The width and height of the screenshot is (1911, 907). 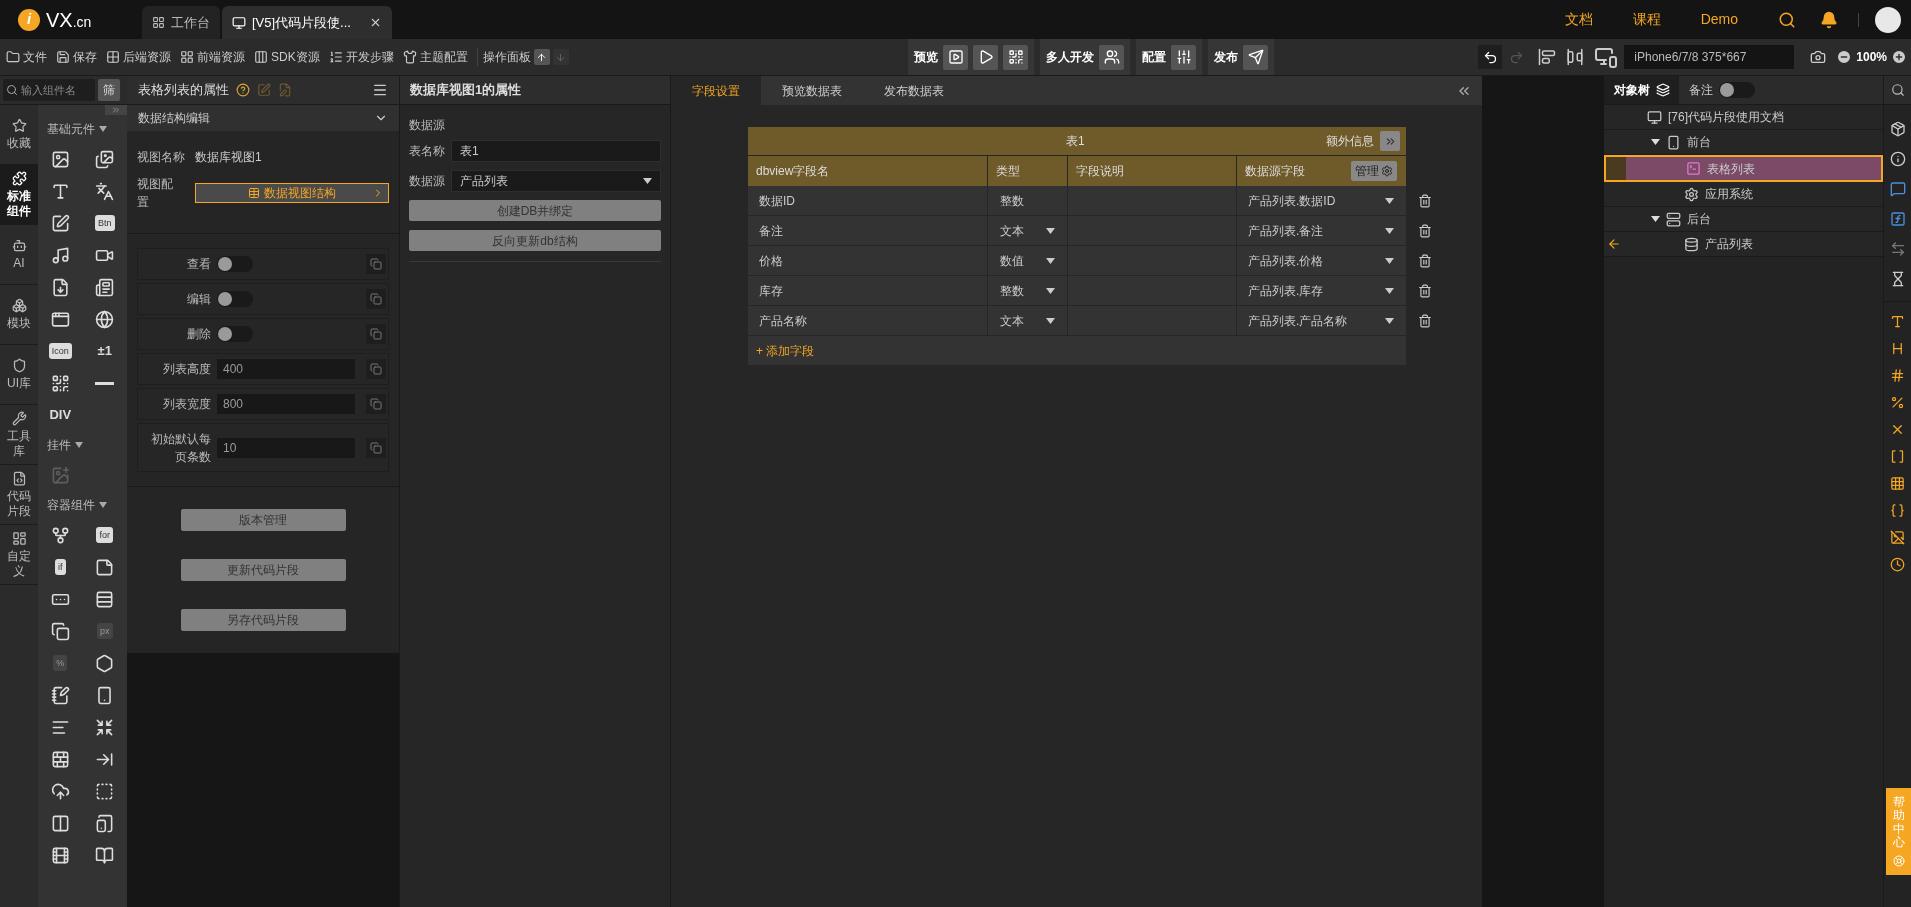 What do you see at coordinates (104, 223) in the screenshot?
I see `component-tile: Btn` at bounding box center [104, 223].